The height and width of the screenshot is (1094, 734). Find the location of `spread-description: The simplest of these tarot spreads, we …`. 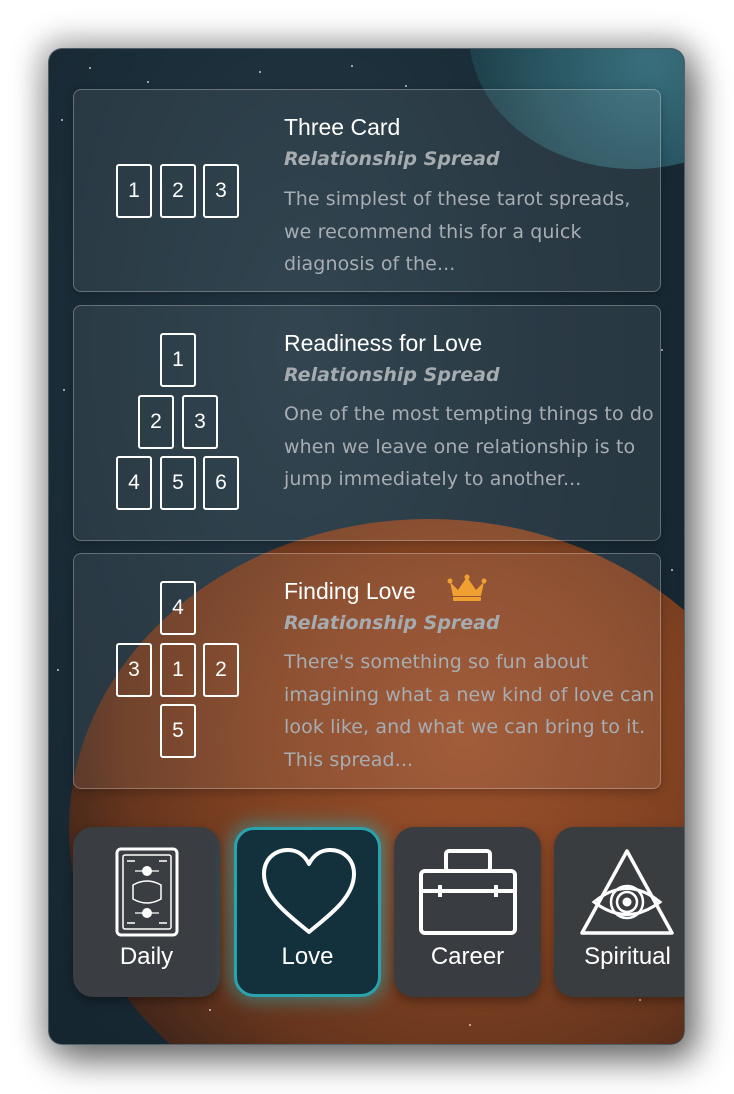

spread-description: The simplest of these tarot spreads, we … is located at coordinates (457, 231).